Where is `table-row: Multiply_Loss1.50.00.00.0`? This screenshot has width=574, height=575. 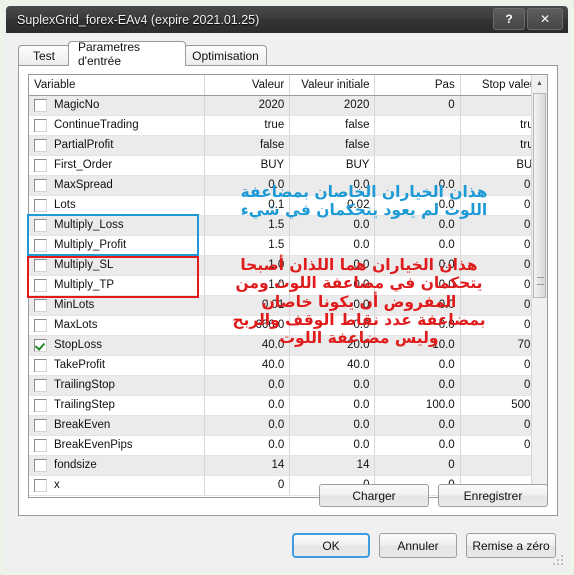
table-row: Multiply_Loss1.50.00.00.0 is located at coordinates (288, 225).